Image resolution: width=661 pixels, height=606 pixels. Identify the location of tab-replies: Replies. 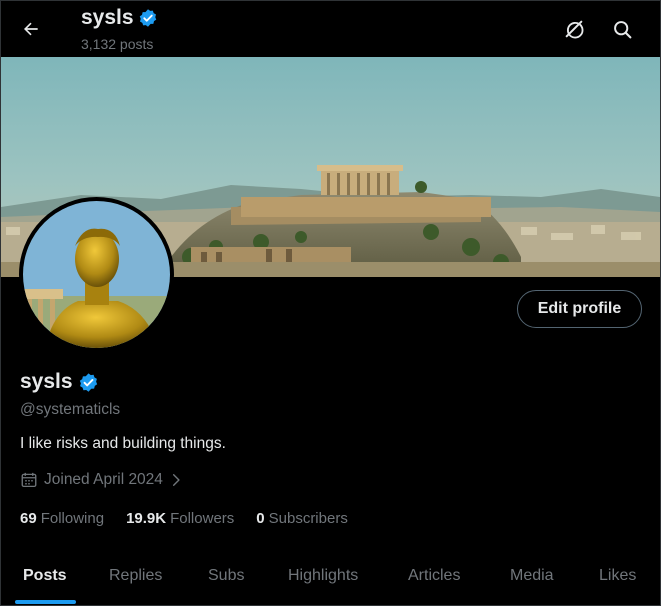
(135, 576).